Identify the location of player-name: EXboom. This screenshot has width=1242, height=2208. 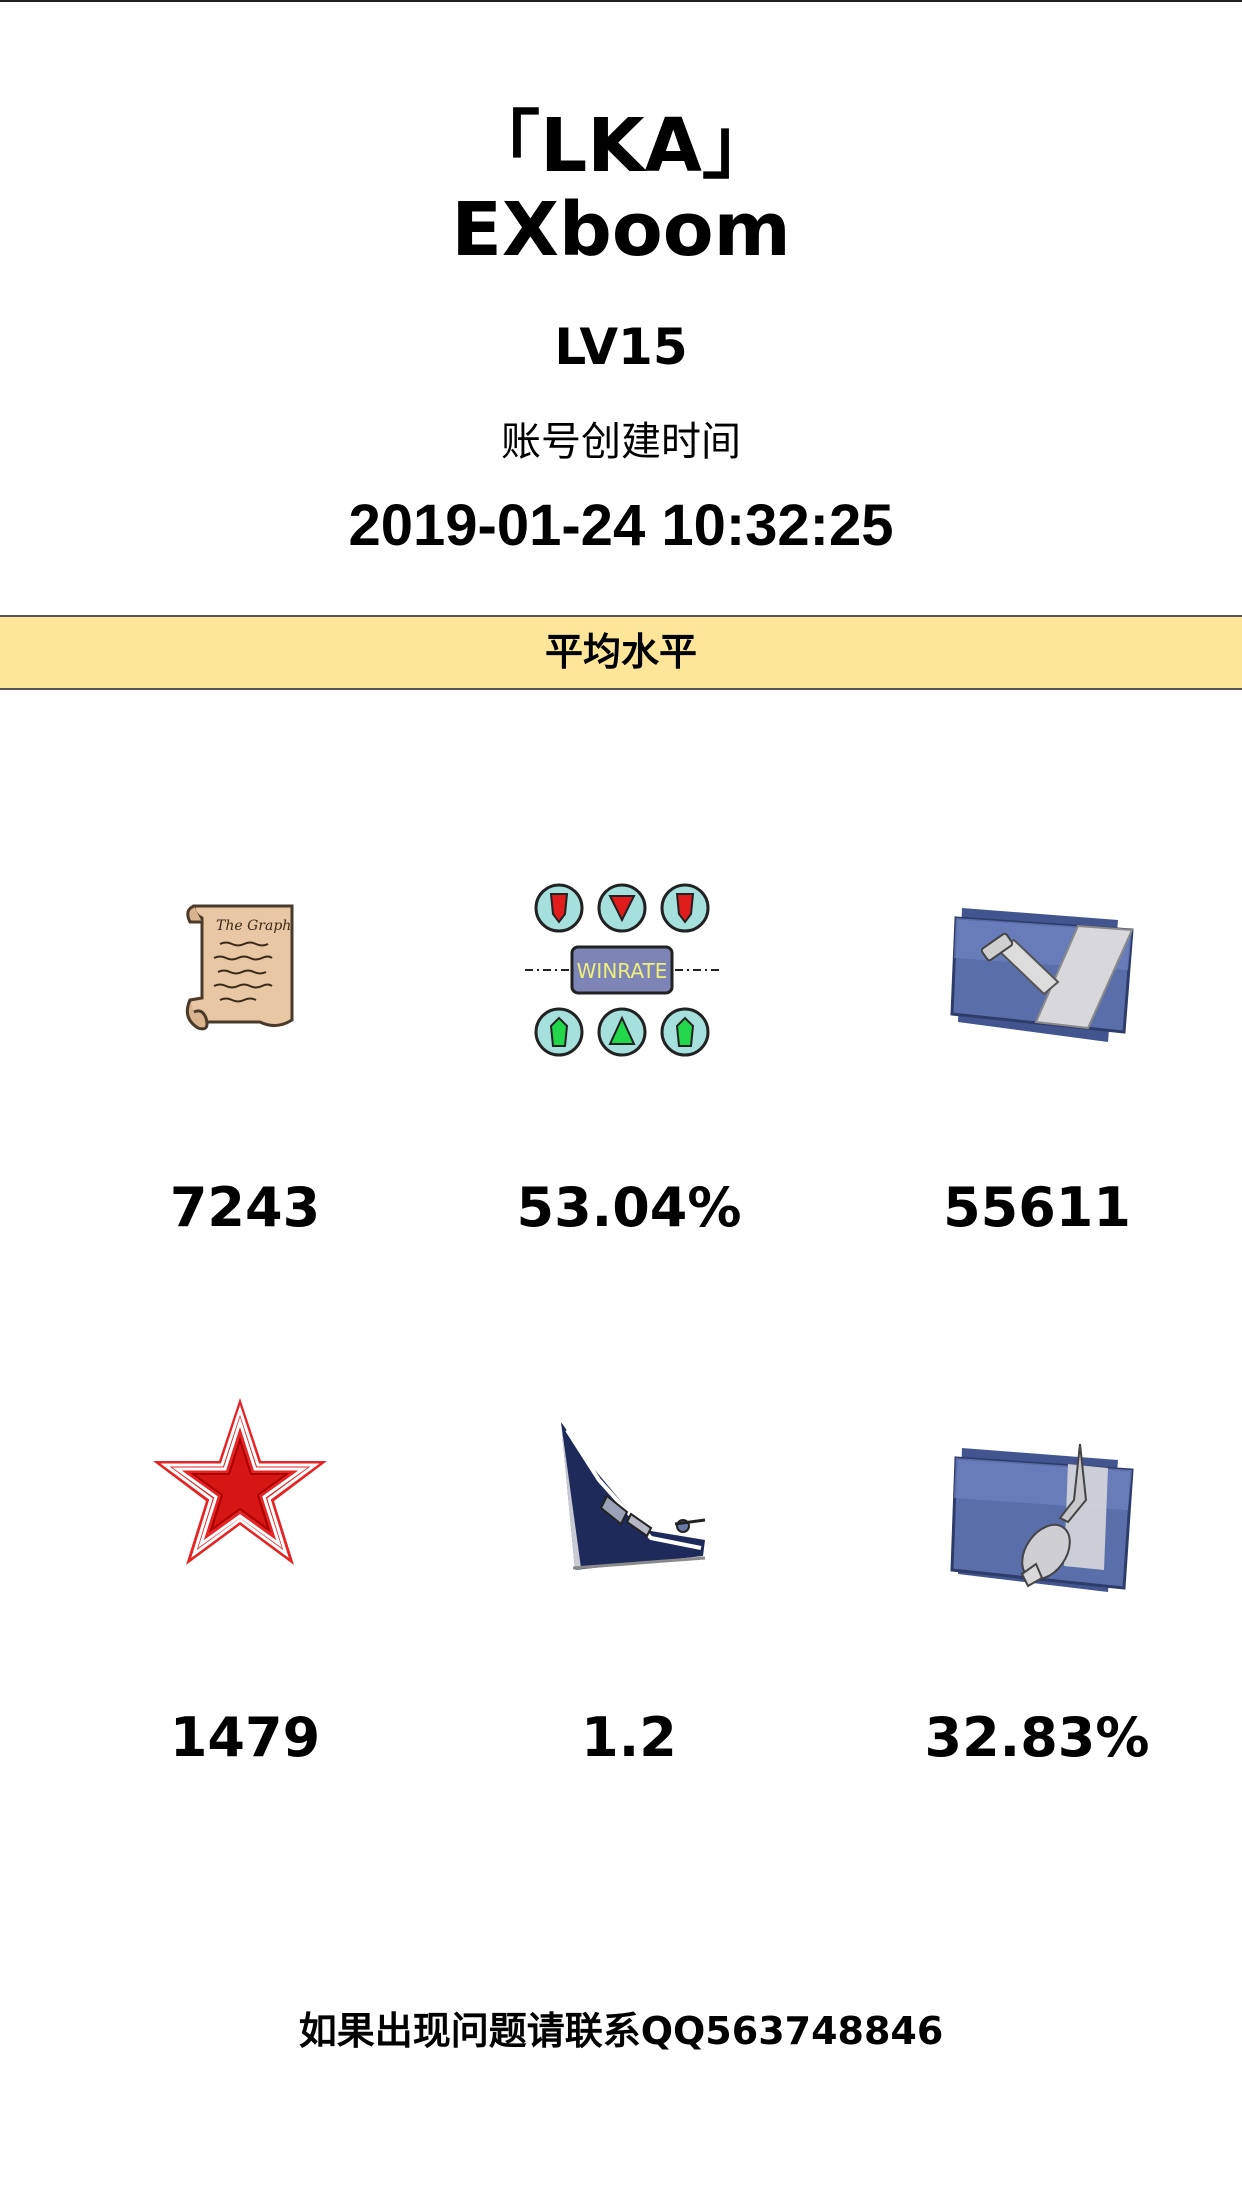
(621, 230).